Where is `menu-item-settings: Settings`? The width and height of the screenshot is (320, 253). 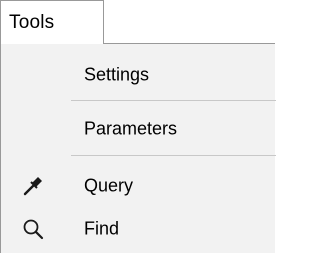
menu-item-settings: Settings is located at coordinates (137, 75).